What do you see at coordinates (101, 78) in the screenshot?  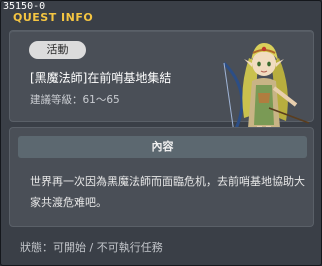 I see `quest-name: [黑魔法師]在前哨基地集結` at bounding box center [101, 78].